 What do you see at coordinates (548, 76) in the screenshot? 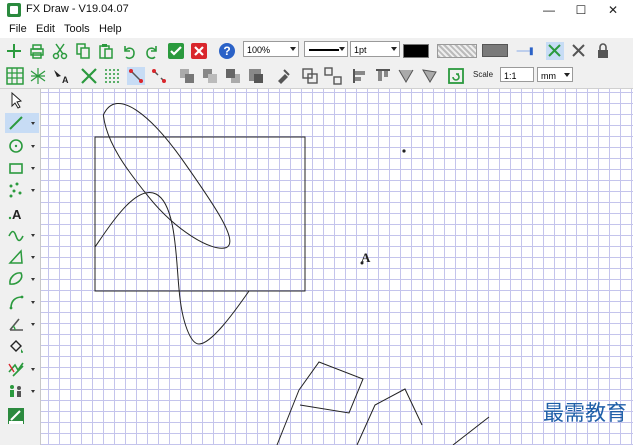
I see `unit-value: mm` at bounding box center [548, 76].